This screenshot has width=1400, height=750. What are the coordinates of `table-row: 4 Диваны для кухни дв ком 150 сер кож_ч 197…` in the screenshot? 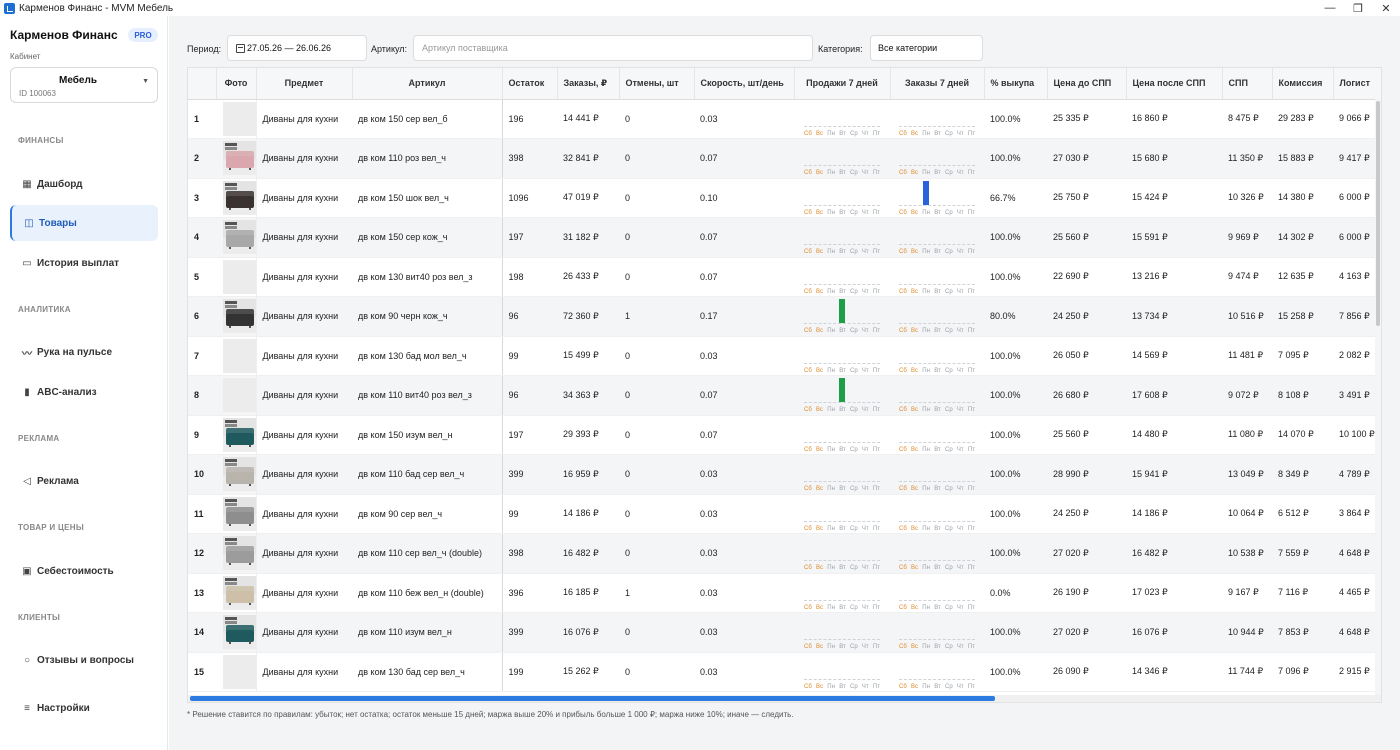 It's located at (784, 237).